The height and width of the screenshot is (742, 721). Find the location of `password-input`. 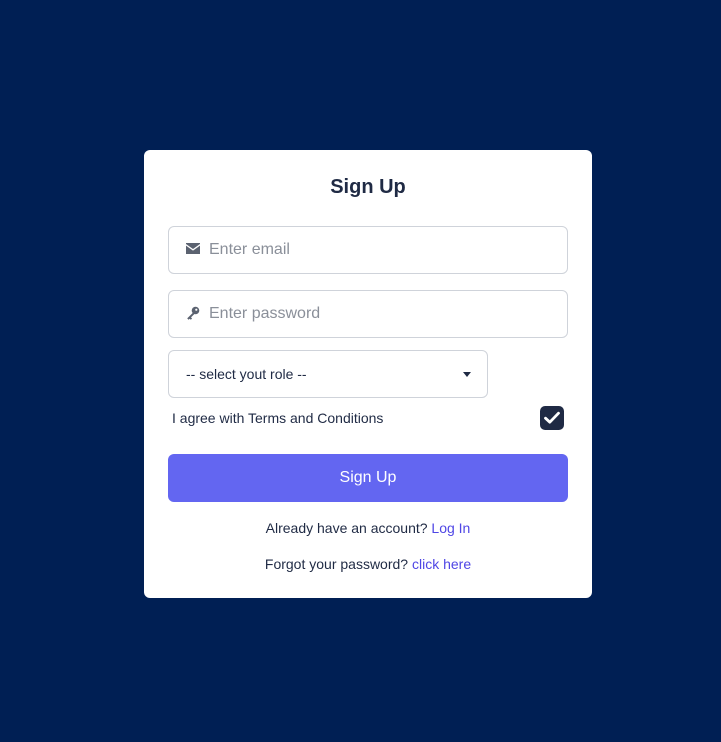

password-input is located at coordinates (384, 314).